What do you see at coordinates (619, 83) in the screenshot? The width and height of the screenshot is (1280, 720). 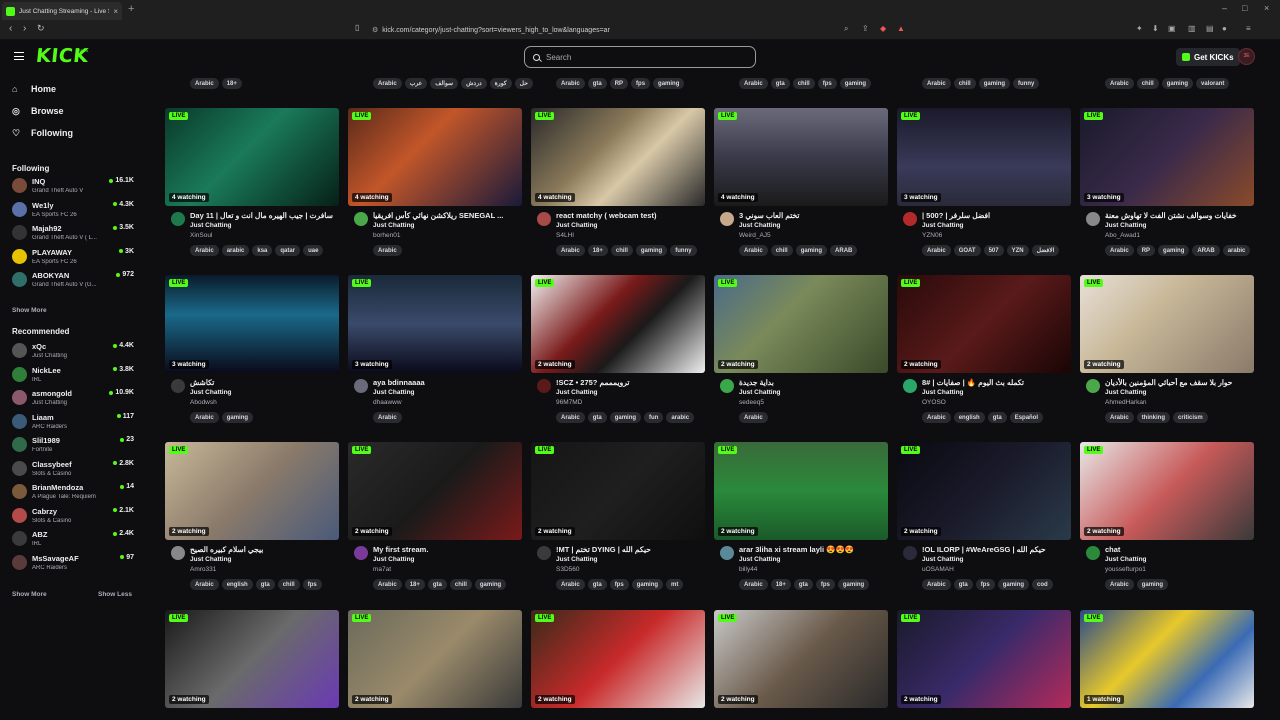 I see `tag-chip: RP` at bounding box center [619, 83].